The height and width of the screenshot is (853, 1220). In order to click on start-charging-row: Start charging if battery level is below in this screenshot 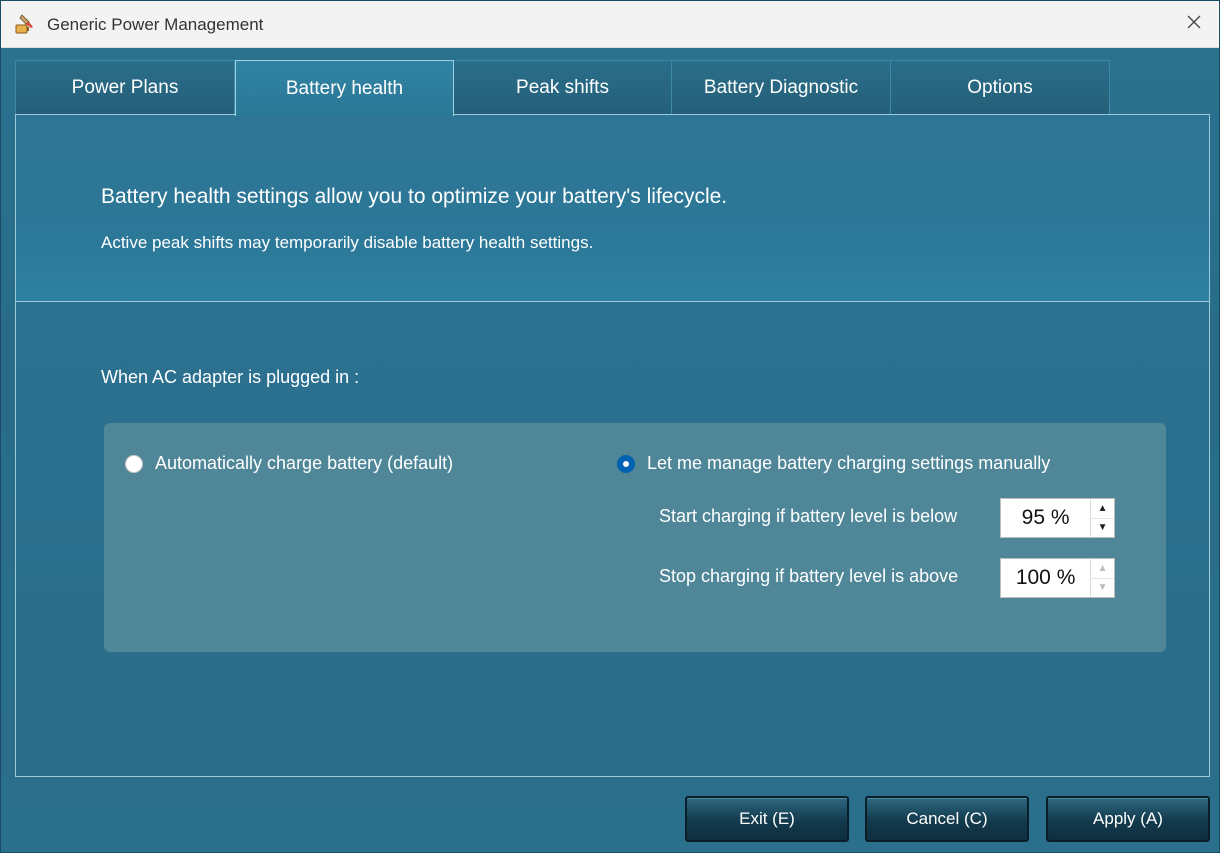, I will do `click(808, 516)`.